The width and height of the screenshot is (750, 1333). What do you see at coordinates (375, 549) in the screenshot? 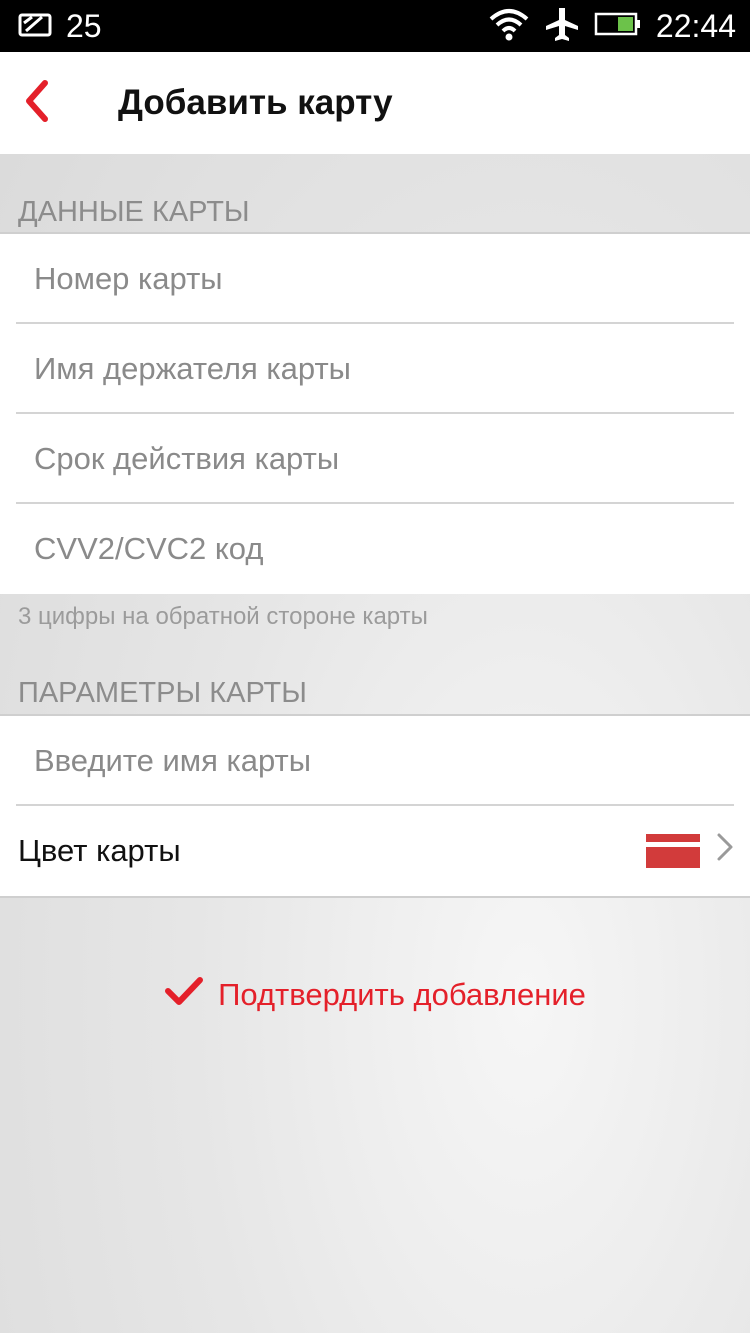
I see `cvv-field: CVV2/CVC2 код` at bounding box center [375, 549].